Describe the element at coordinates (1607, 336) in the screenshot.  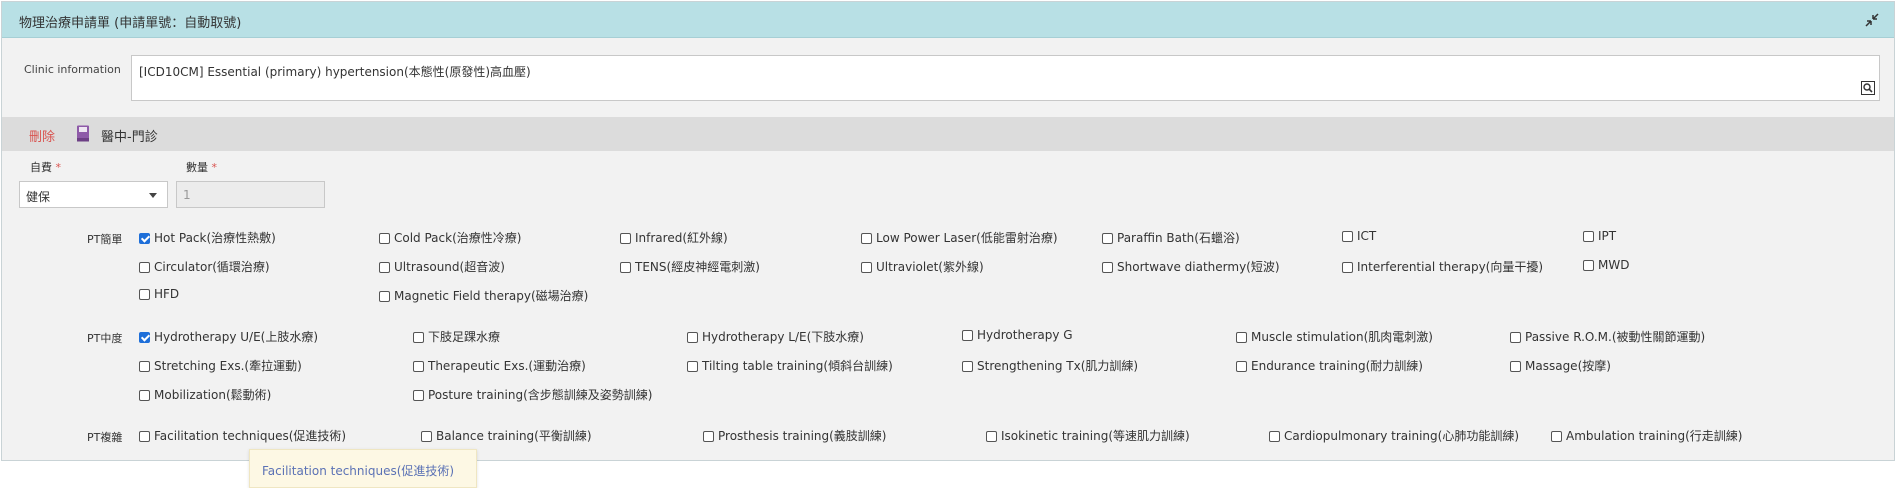
I see `treatment-option: Passive R.O.M.(被動性關節運動)` at that location.